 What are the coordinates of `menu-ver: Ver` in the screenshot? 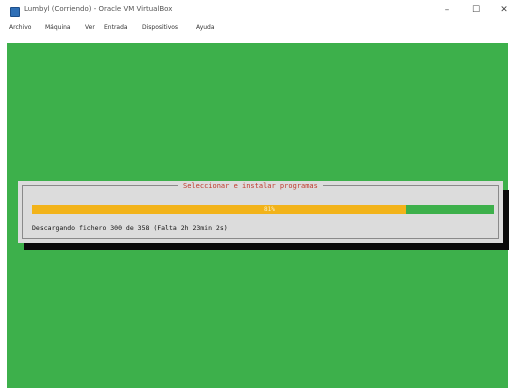 It's located at (90, 28).